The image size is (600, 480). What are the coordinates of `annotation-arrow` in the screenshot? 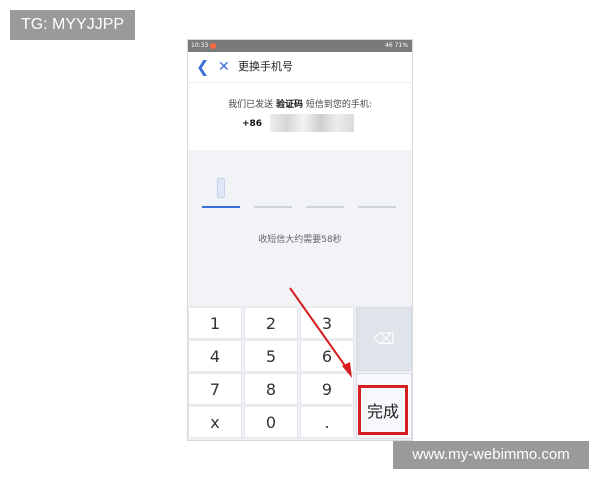 It's located at (320, 332).